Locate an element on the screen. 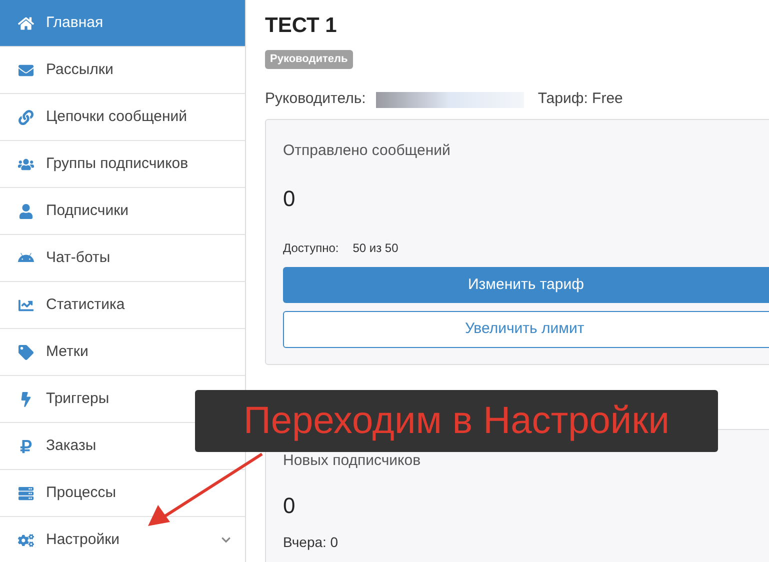 This screenshot has height=562, width=769. gears-icon is located at coordinates (26, 540).